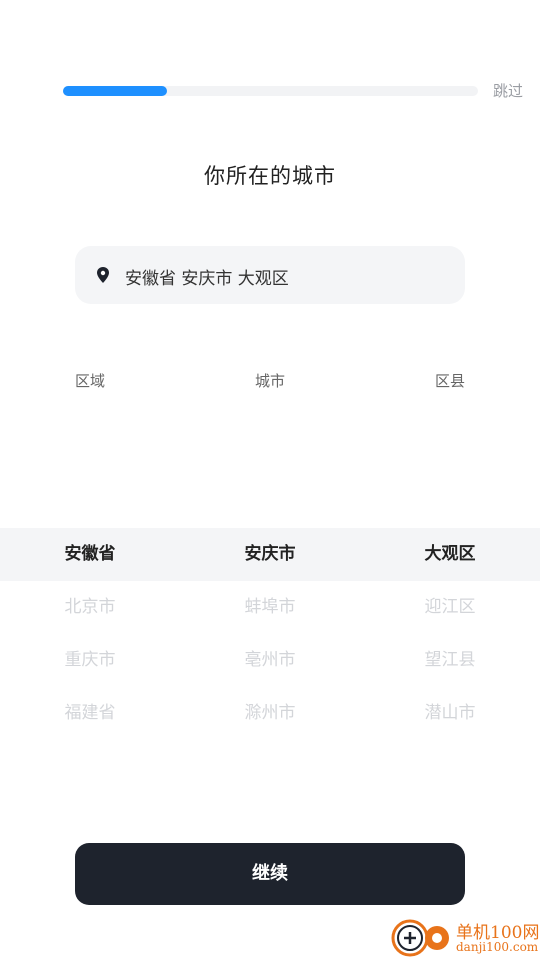  I want to click on progress-bar, so click(270, 91).